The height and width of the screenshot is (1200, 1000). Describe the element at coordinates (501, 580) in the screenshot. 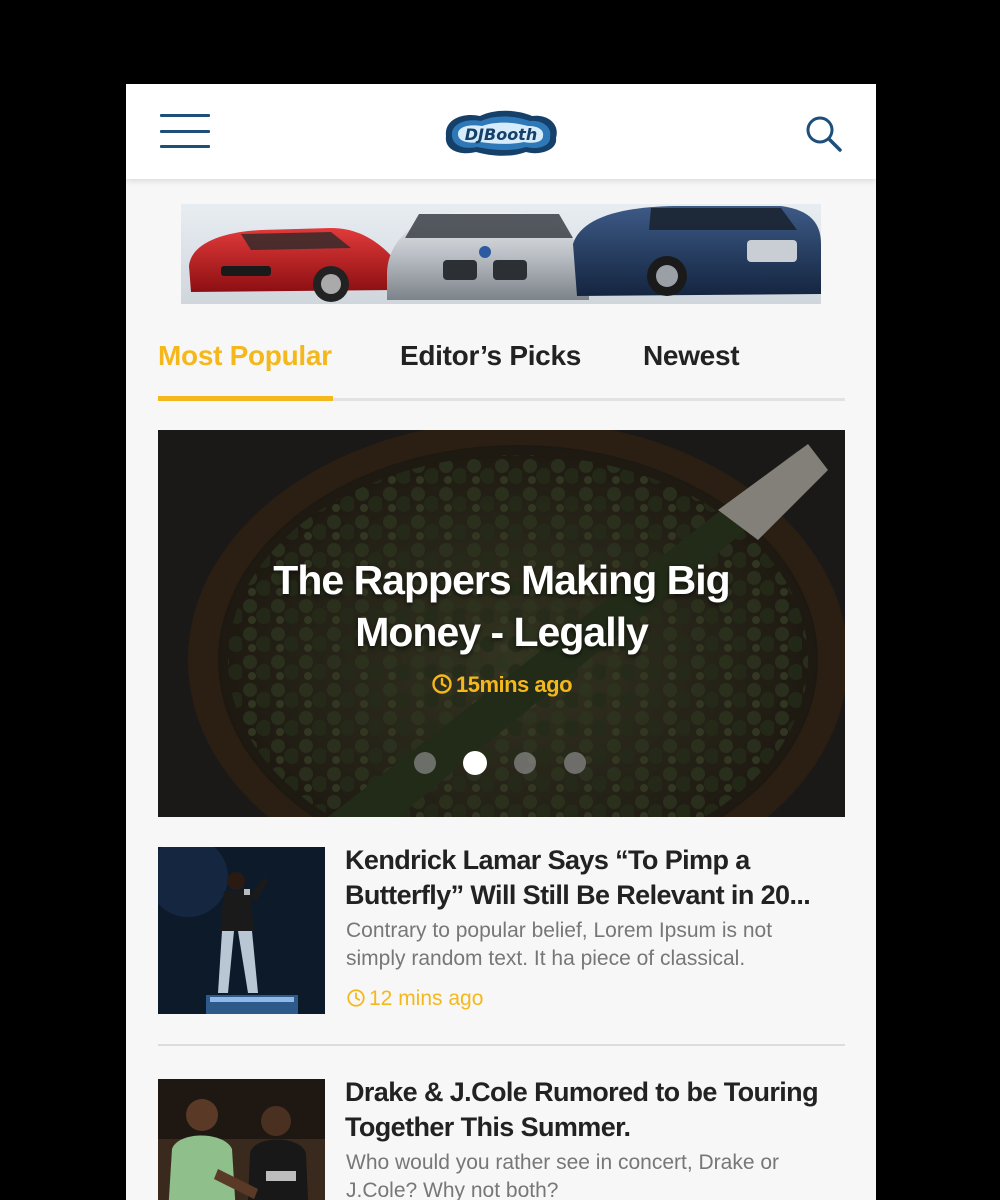

I see `hero-title-line-1: The Rappers Making Big` at that location.